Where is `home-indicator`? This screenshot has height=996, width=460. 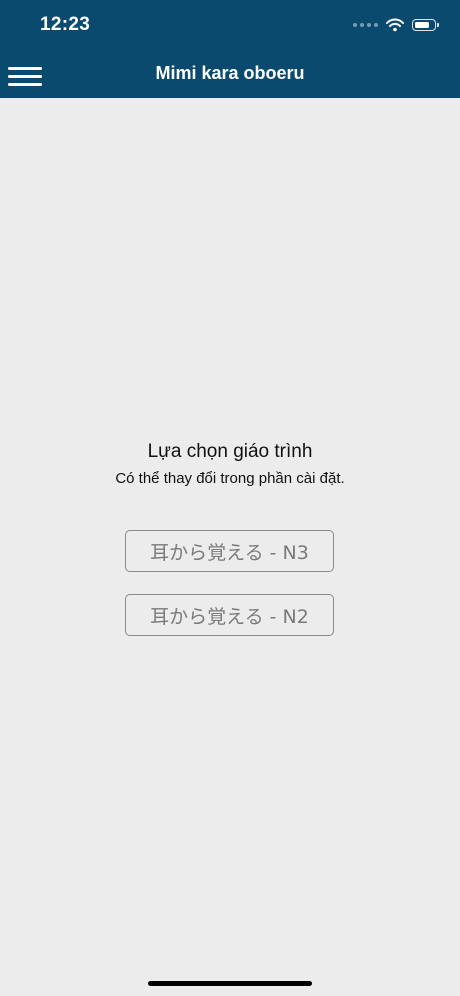
home-indicator is located at coordinates (230, 983).